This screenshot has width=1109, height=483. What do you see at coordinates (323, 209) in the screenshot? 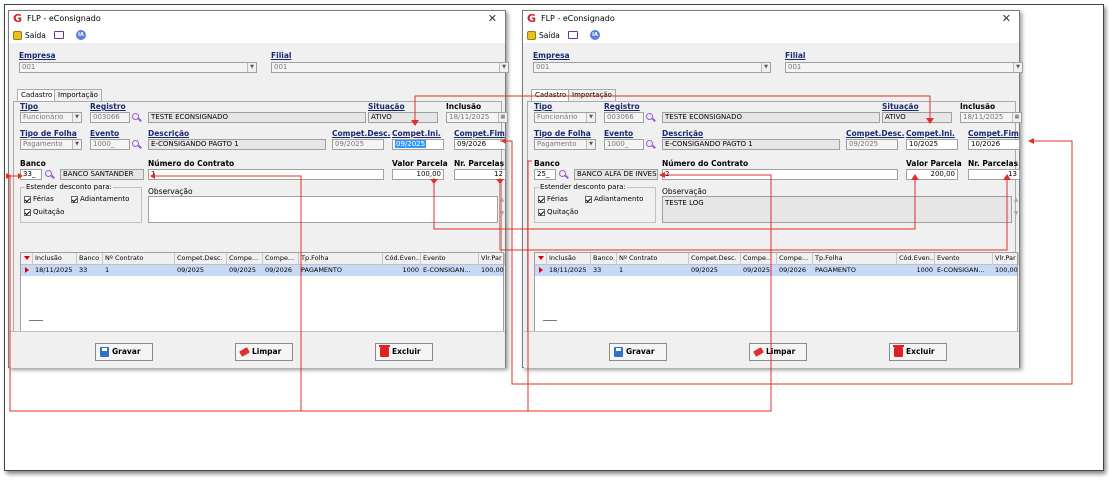
I see `observacao-field` at bounding box center [323, 209].